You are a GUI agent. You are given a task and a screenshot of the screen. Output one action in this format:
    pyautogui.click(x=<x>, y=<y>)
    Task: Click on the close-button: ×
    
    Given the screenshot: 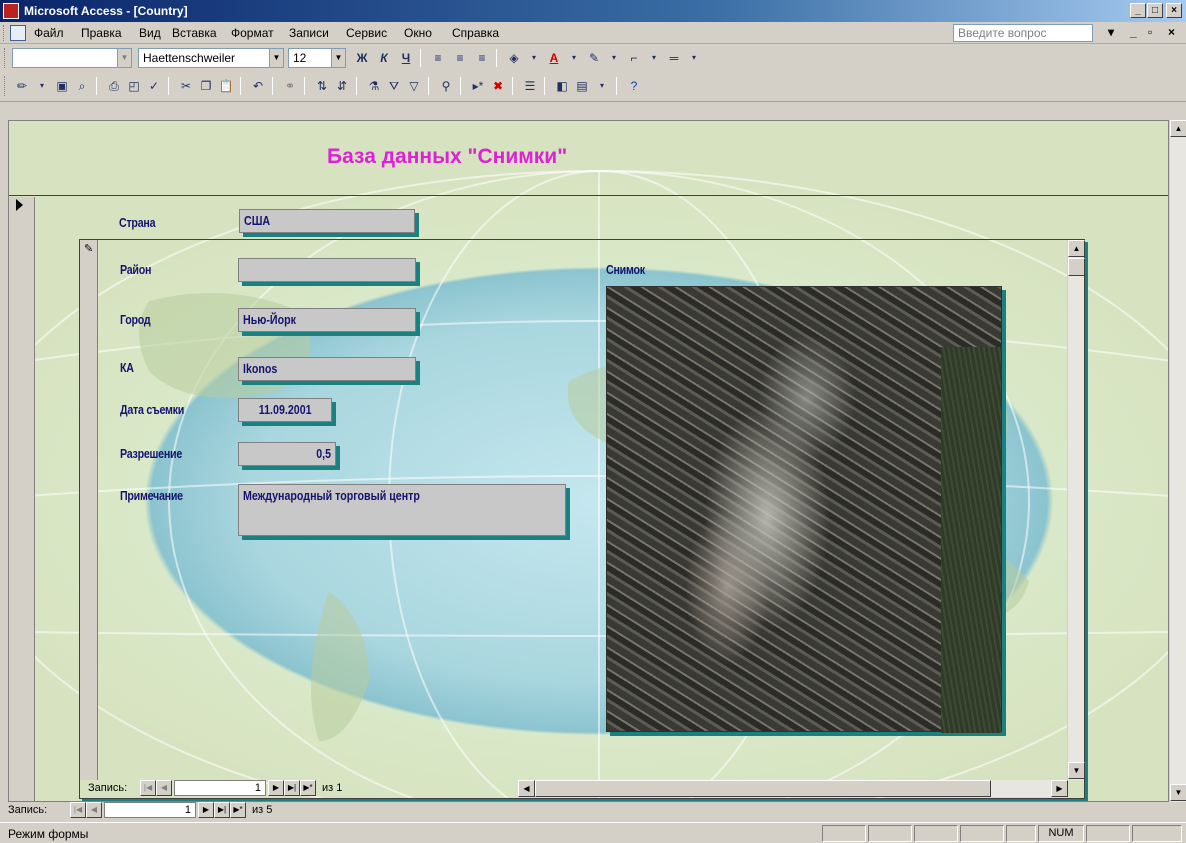 What is the action you would take?
    pyautogui.click(x=1174, y=10)
    